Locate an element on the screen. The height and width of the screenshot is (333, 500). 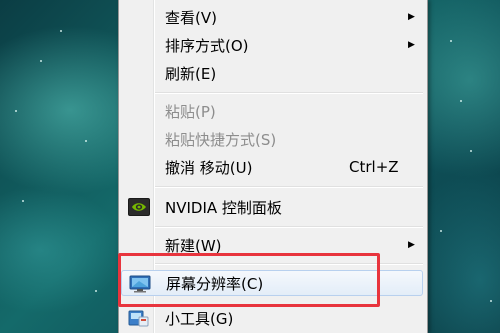
menu-item-label: 粘贴(P) is located at coordinates (190, 111).